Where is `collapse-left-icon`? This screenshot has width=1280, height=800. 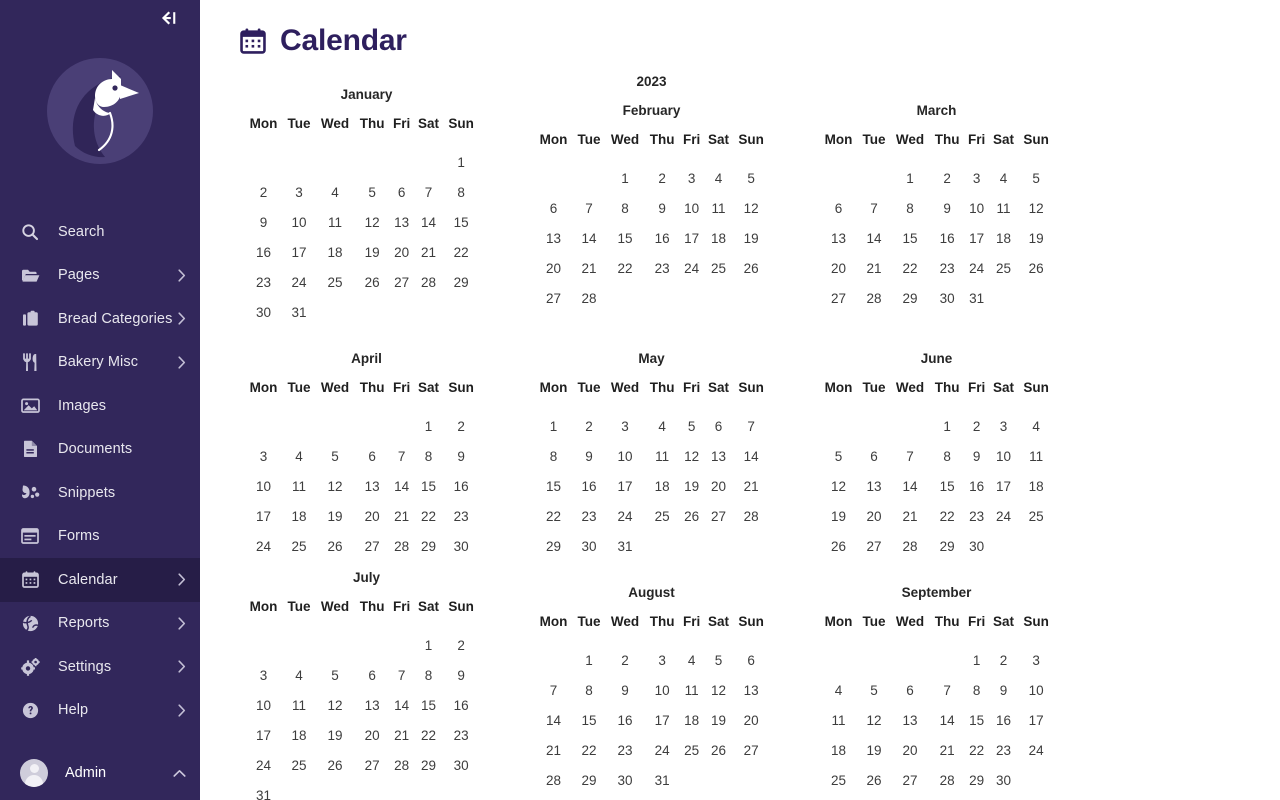 collapse-left-icon is located at coordinates (169, 18).